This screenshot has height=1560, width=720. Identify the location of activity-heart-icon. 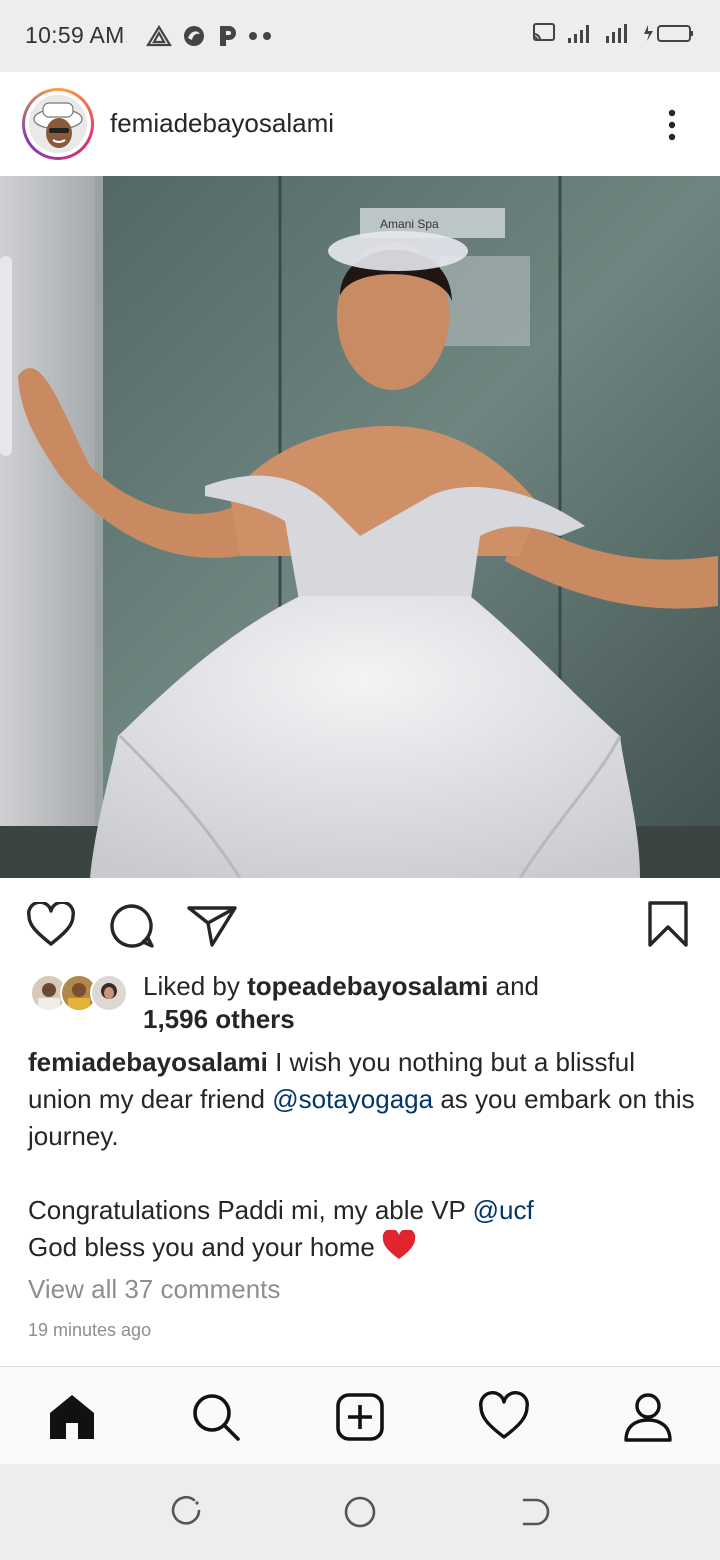
(504, 1417).